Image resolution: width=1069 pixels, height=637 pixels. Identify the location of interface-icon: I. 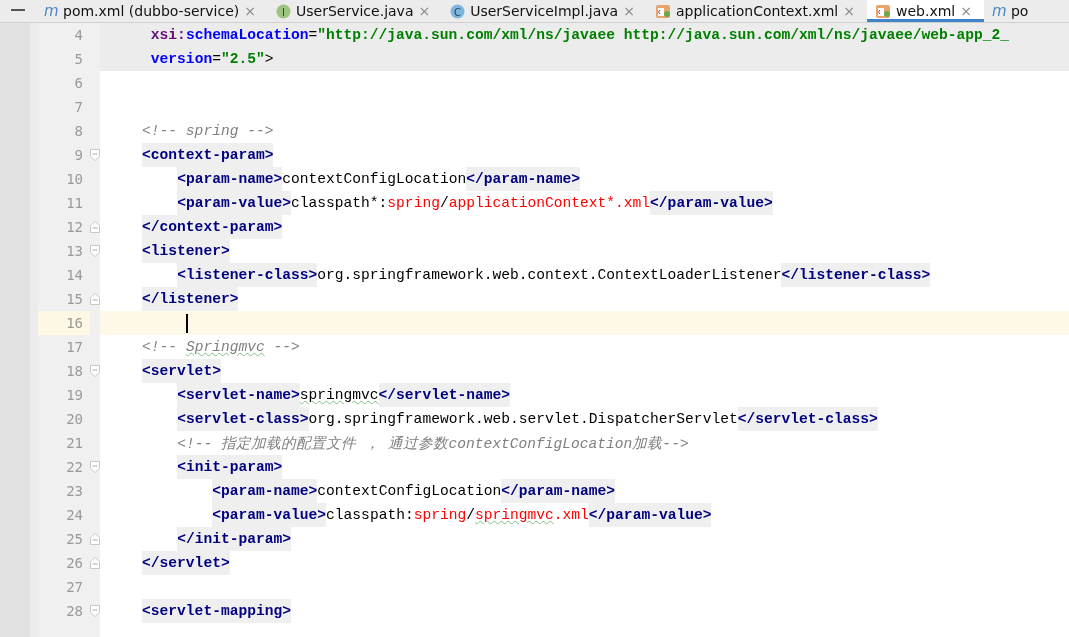
(284, 11).